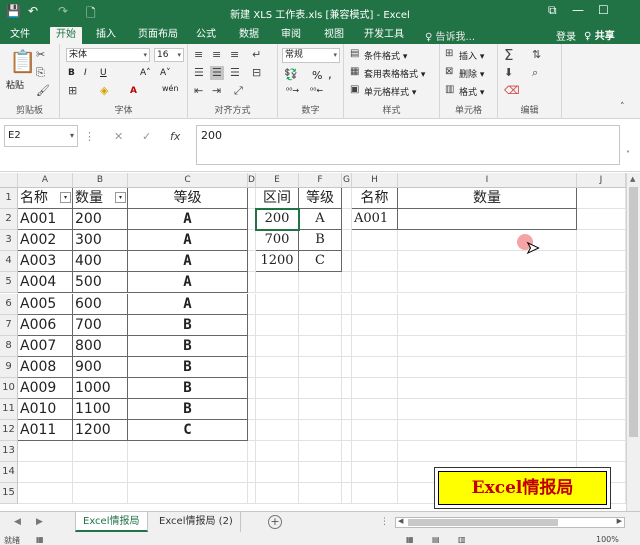  What do you see at coordinates (45, 431) in the screenshot?
I see `table-cell: A011` at bounding box center [45, 431].